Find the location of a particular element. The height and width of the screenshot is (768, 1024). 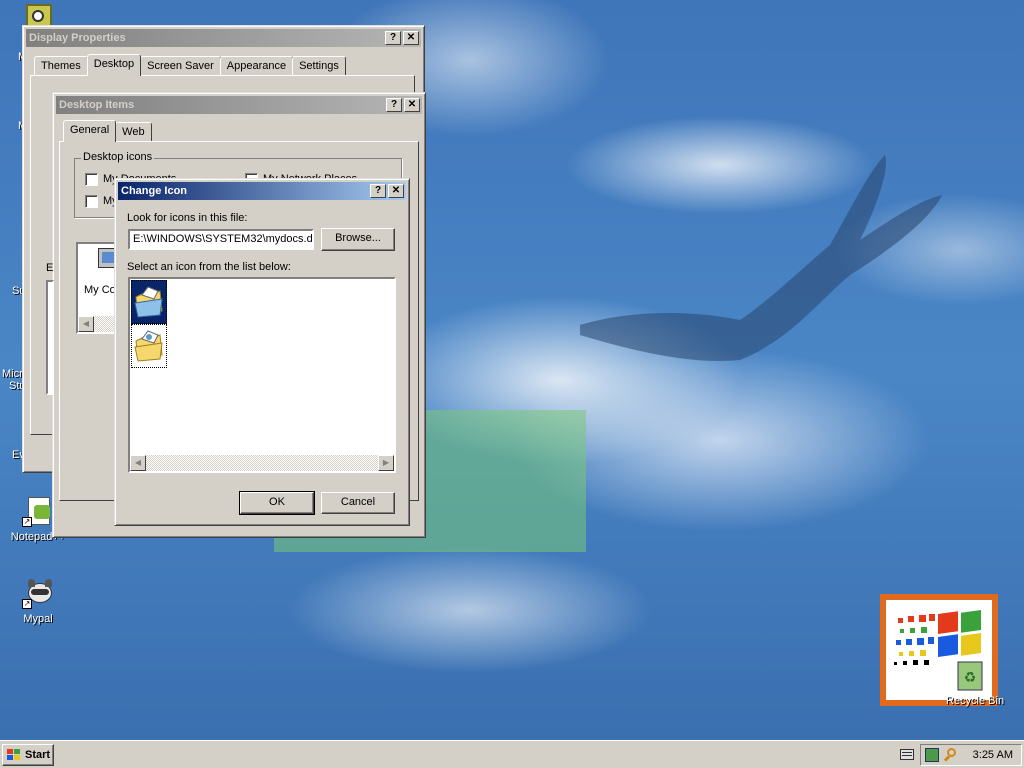

tab-web: Web is located at coordinates (133, 132).